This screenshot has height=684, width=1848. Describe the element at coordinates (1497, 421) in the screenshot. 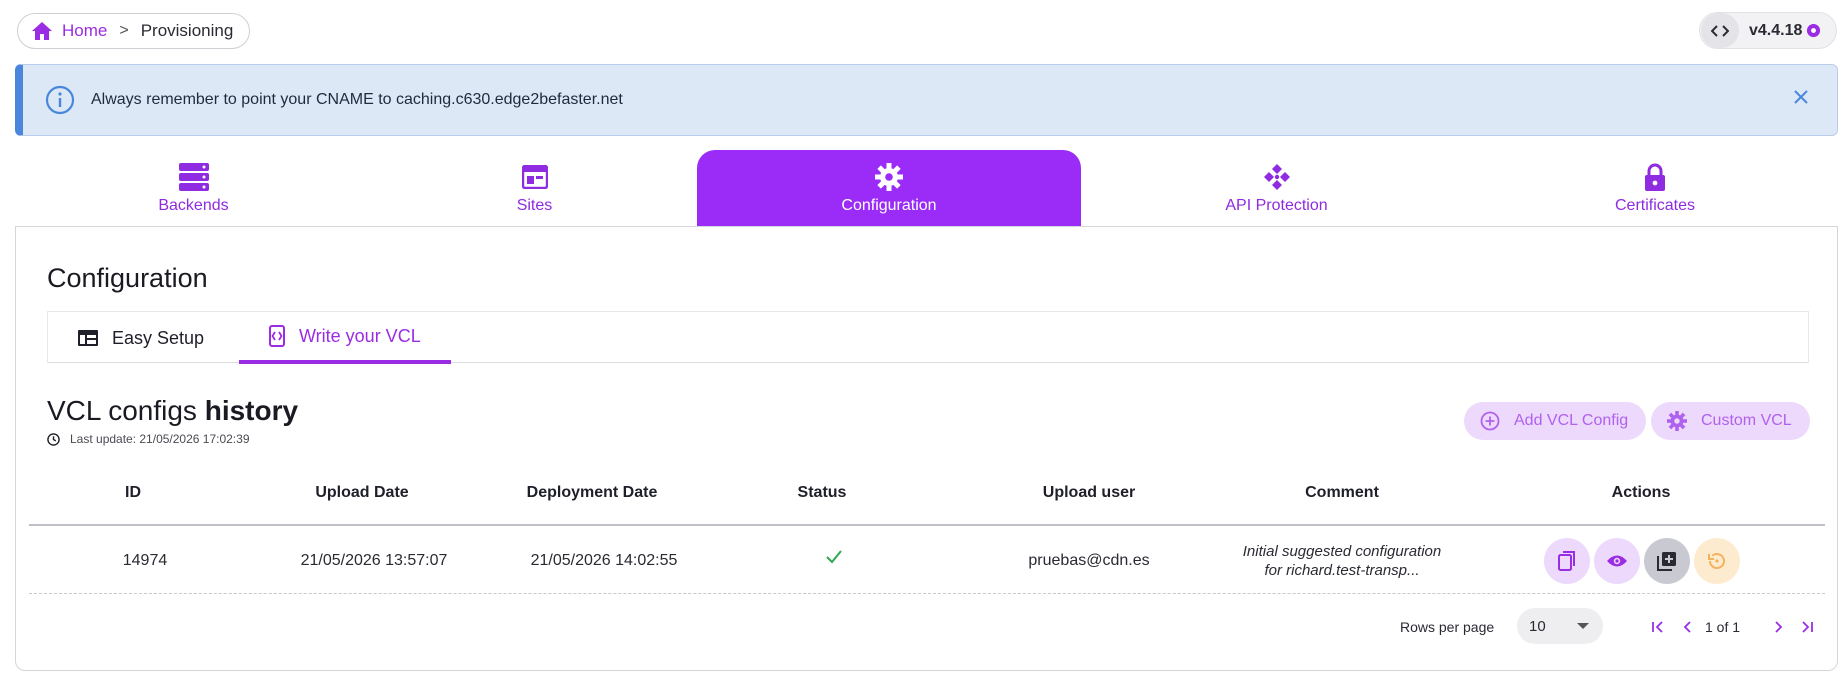

I see `add-circle-icon` at that location.